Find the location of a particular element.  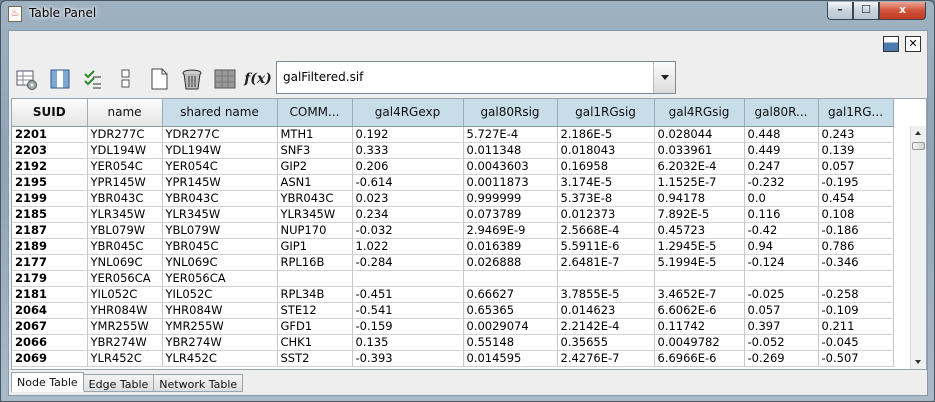

table-cell: STE12 is located at coordinates (315, 310).